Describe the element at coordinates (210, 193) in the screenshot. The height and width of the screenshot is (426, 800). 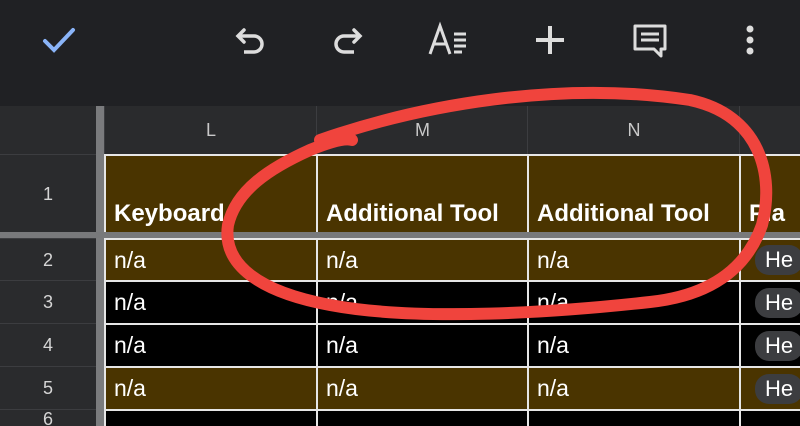
I see `cell-l1: Keyboard` at that location.